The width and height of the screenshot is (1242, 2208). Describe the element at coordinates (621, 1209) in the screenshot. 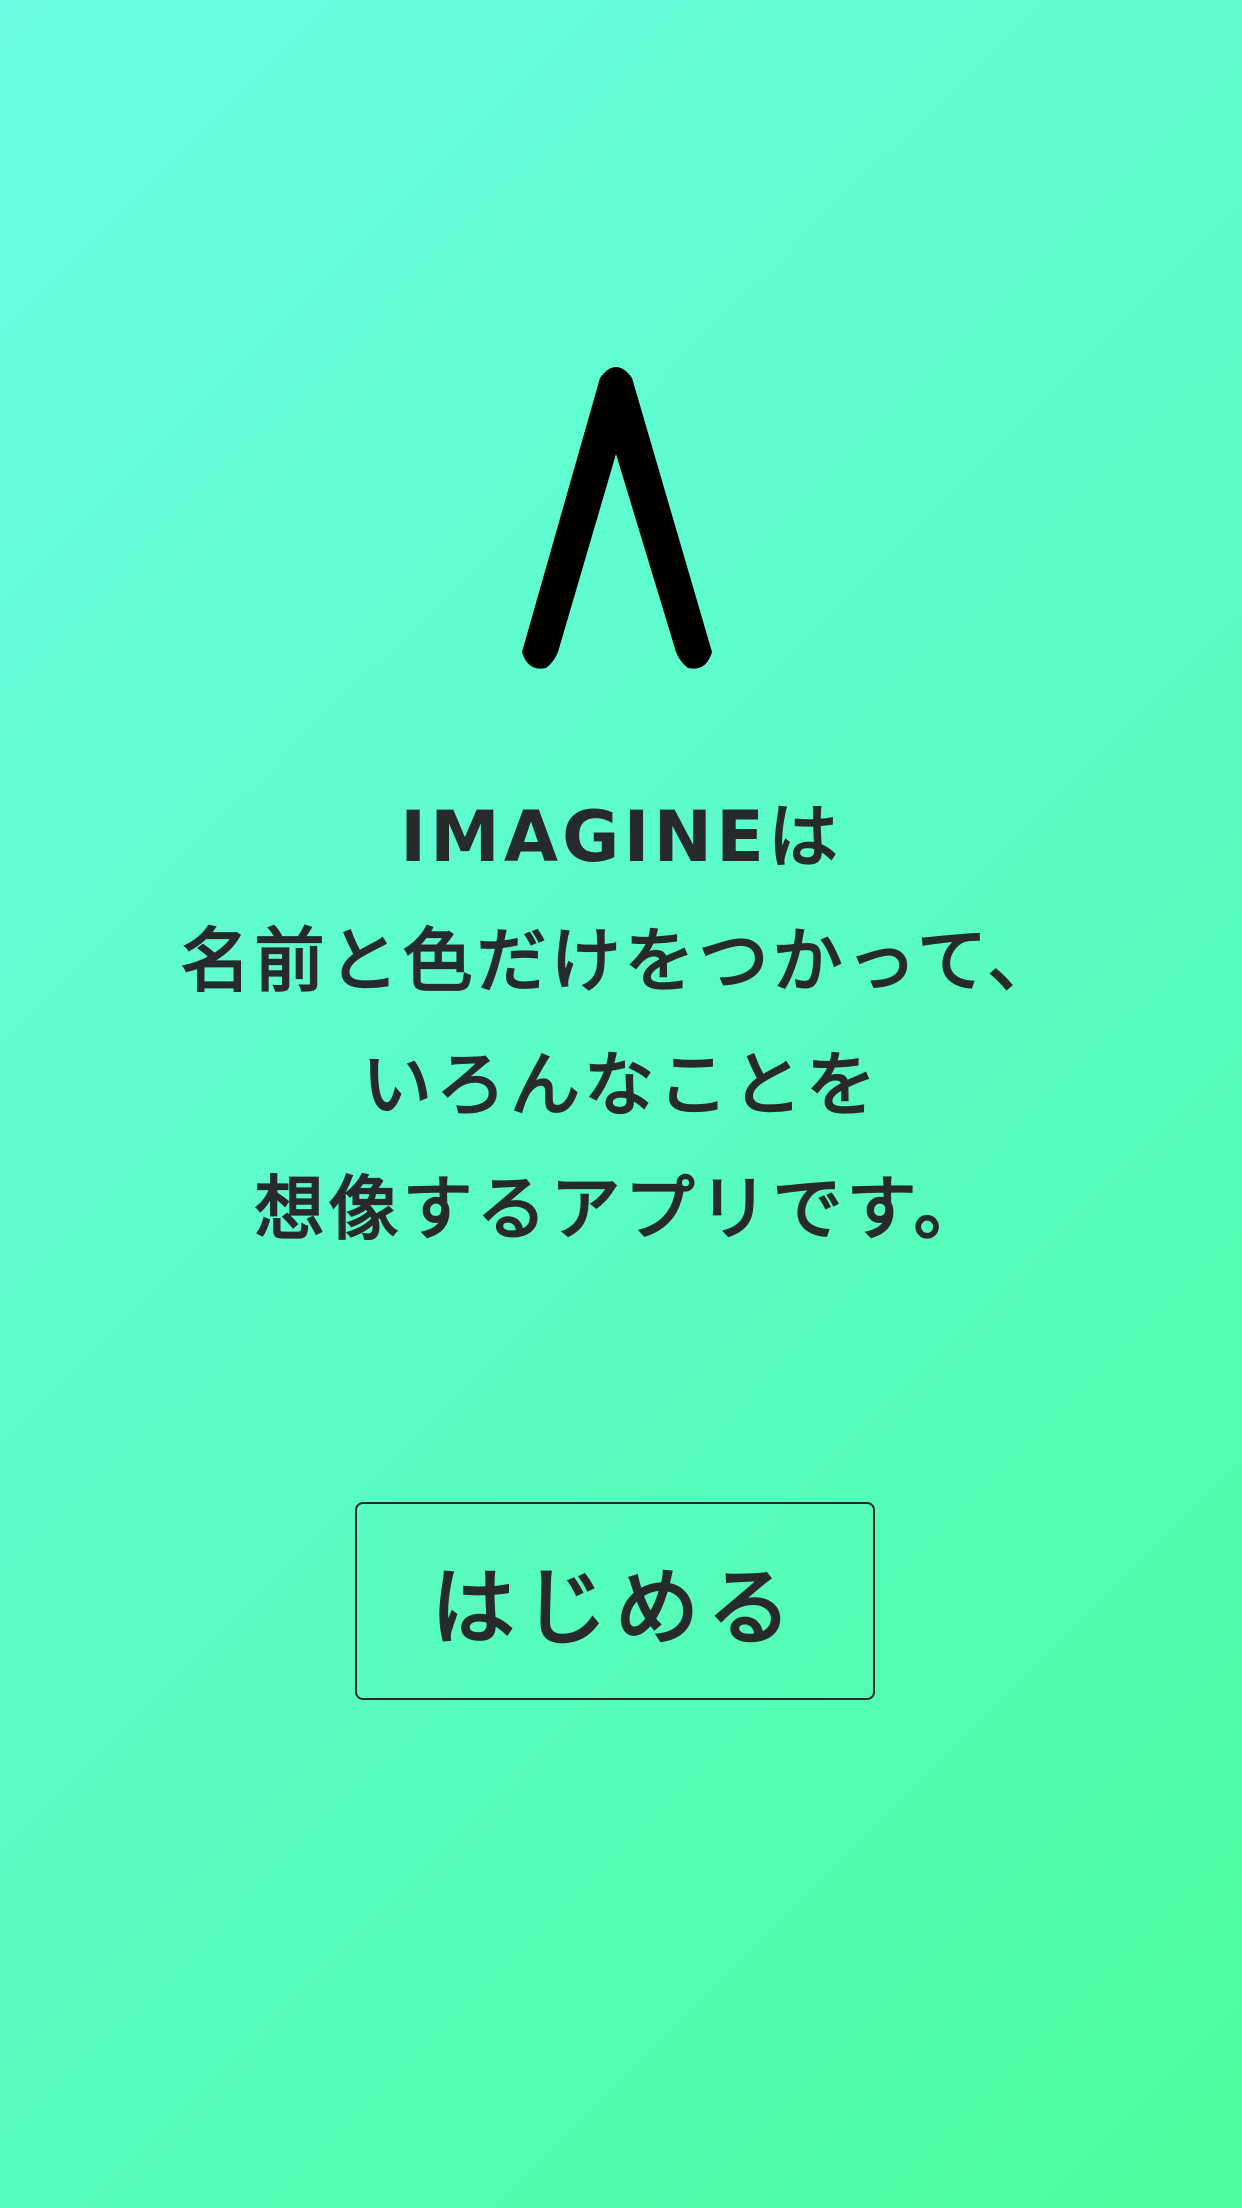

I see `description-line-4: 想像するアプリです。` at that location.